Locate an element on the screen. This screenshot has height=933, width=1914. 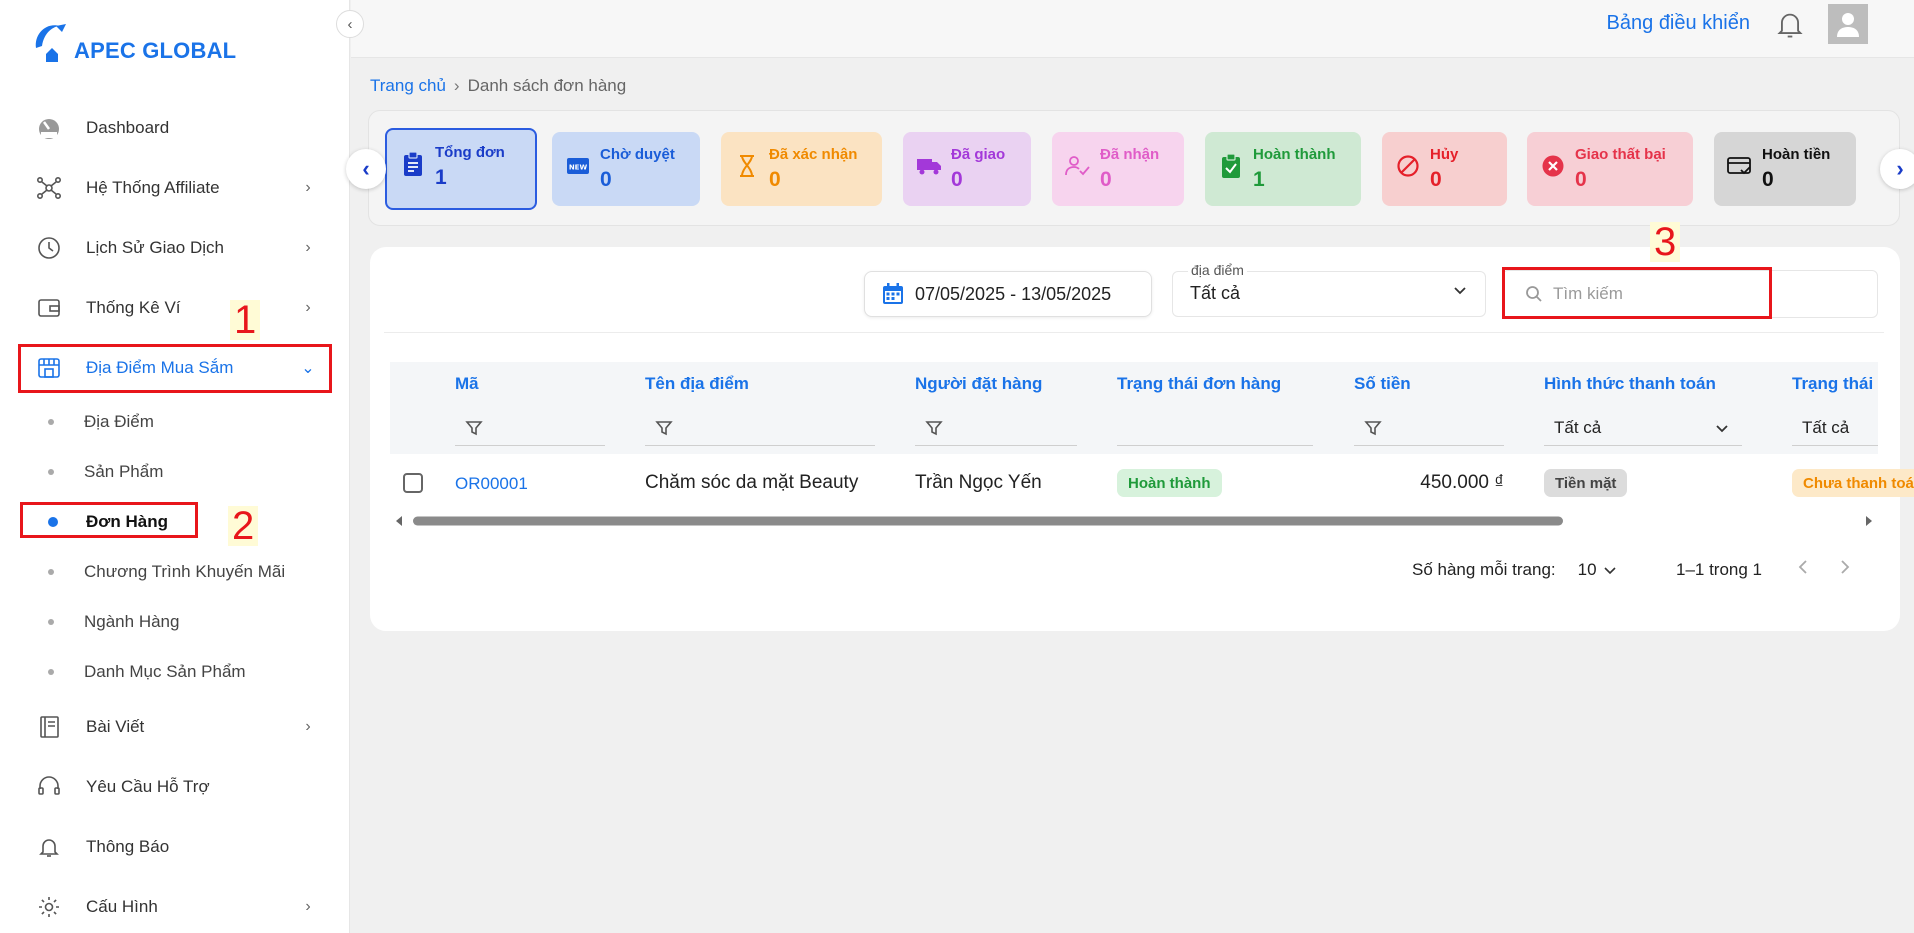
place-filter is located at coordinates (760, 428).